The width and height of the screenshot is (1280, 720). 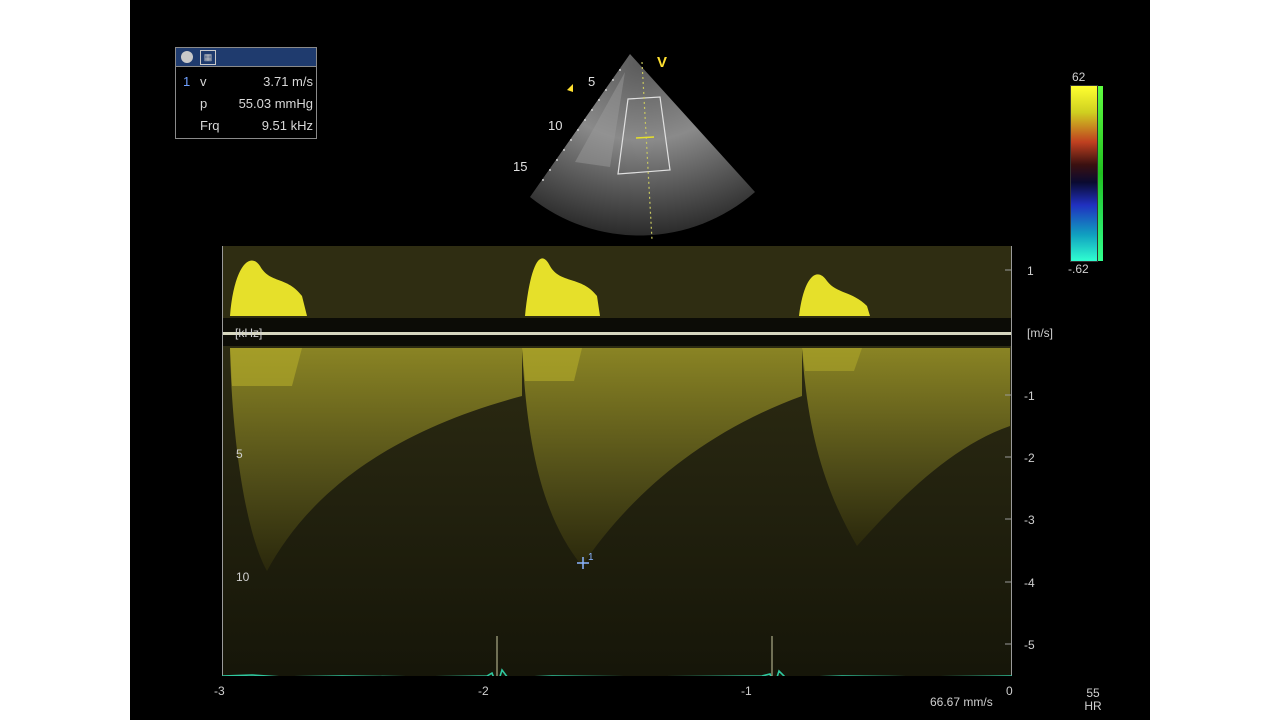 What do you see at coordinates (243, 577) in the screenshot?
I see `left-tick-label: 10` at bounding box center [243, 577].